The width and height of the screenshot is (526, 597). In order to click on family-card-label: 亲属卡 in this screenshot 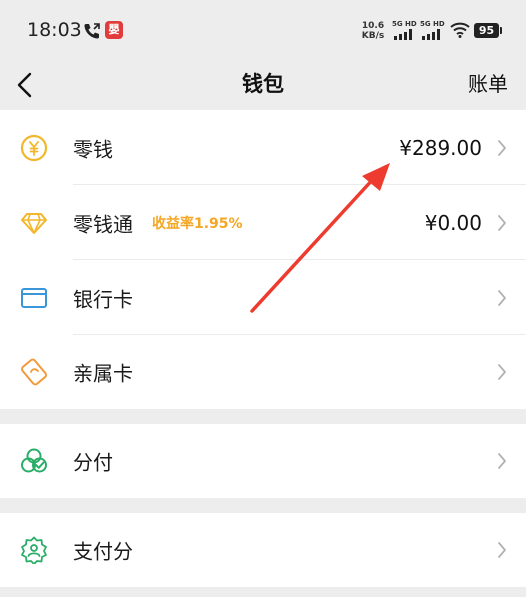, I will do `click(103, 373)`.